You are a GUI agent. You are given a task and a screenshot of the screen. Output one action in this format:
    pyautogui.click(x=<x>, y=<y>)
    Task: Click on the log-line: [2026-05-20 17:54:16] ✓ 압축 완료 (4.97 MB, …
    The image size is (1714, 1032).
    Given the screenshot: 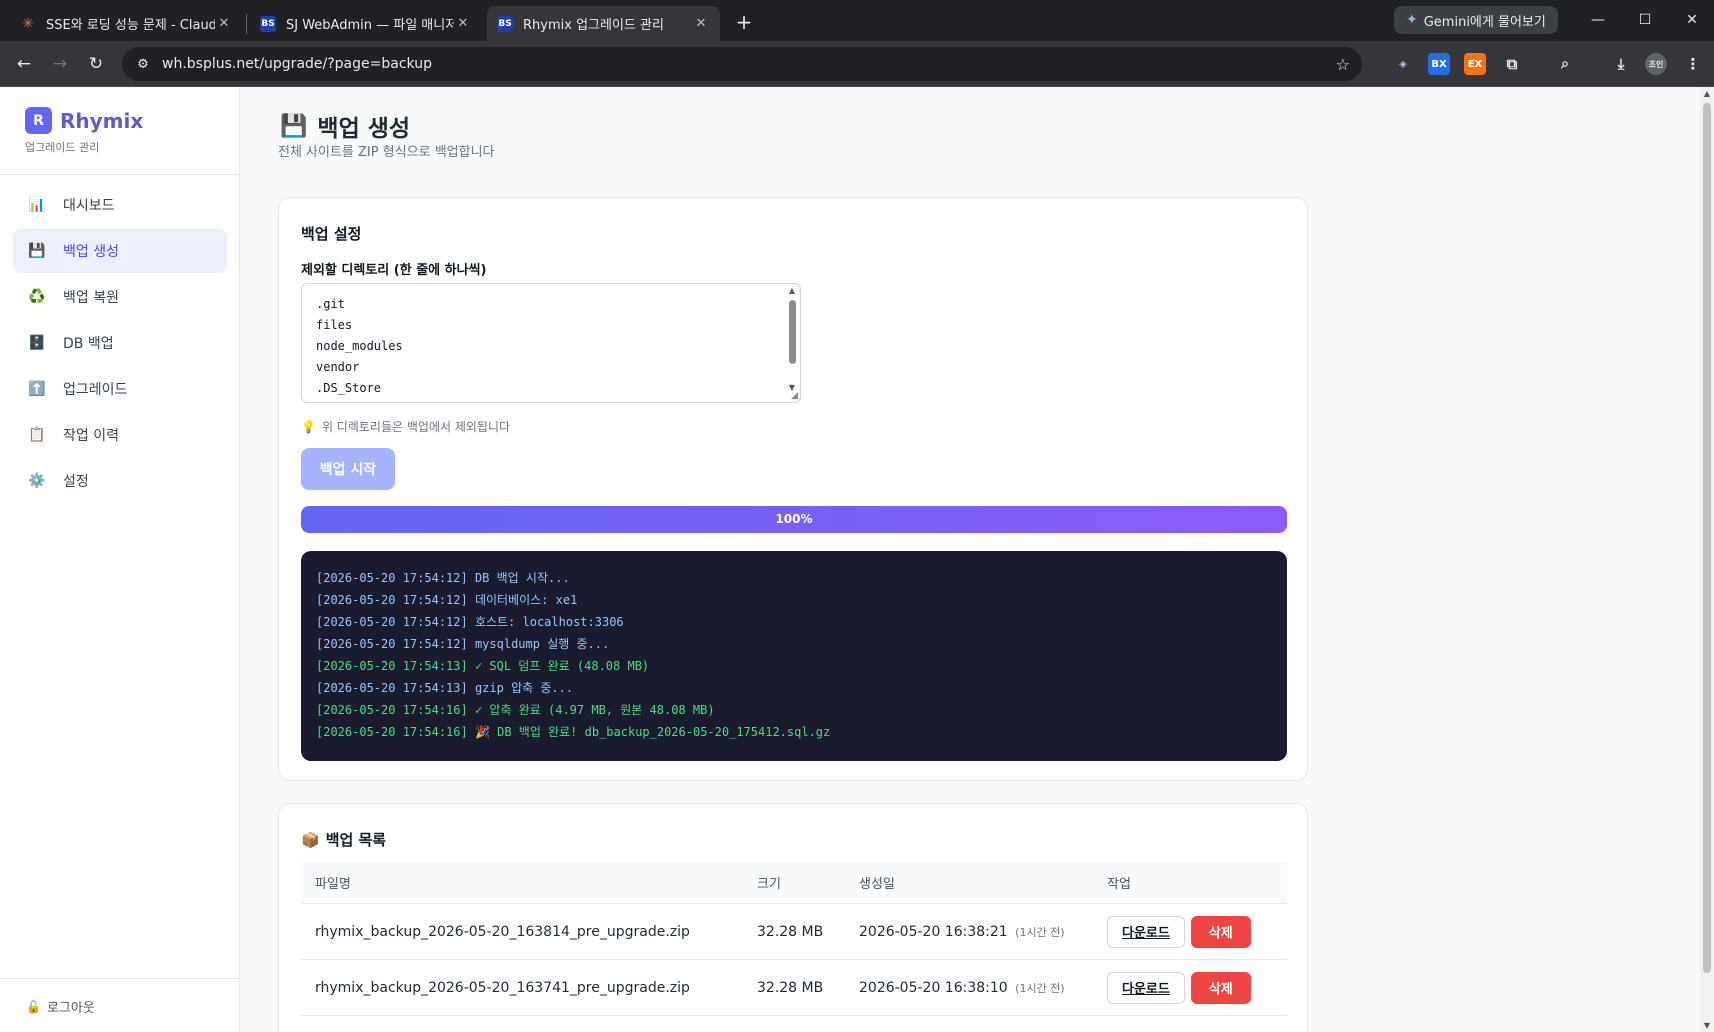 What is the action you would take?
    pyautogui.click(x=515, y=710)
    